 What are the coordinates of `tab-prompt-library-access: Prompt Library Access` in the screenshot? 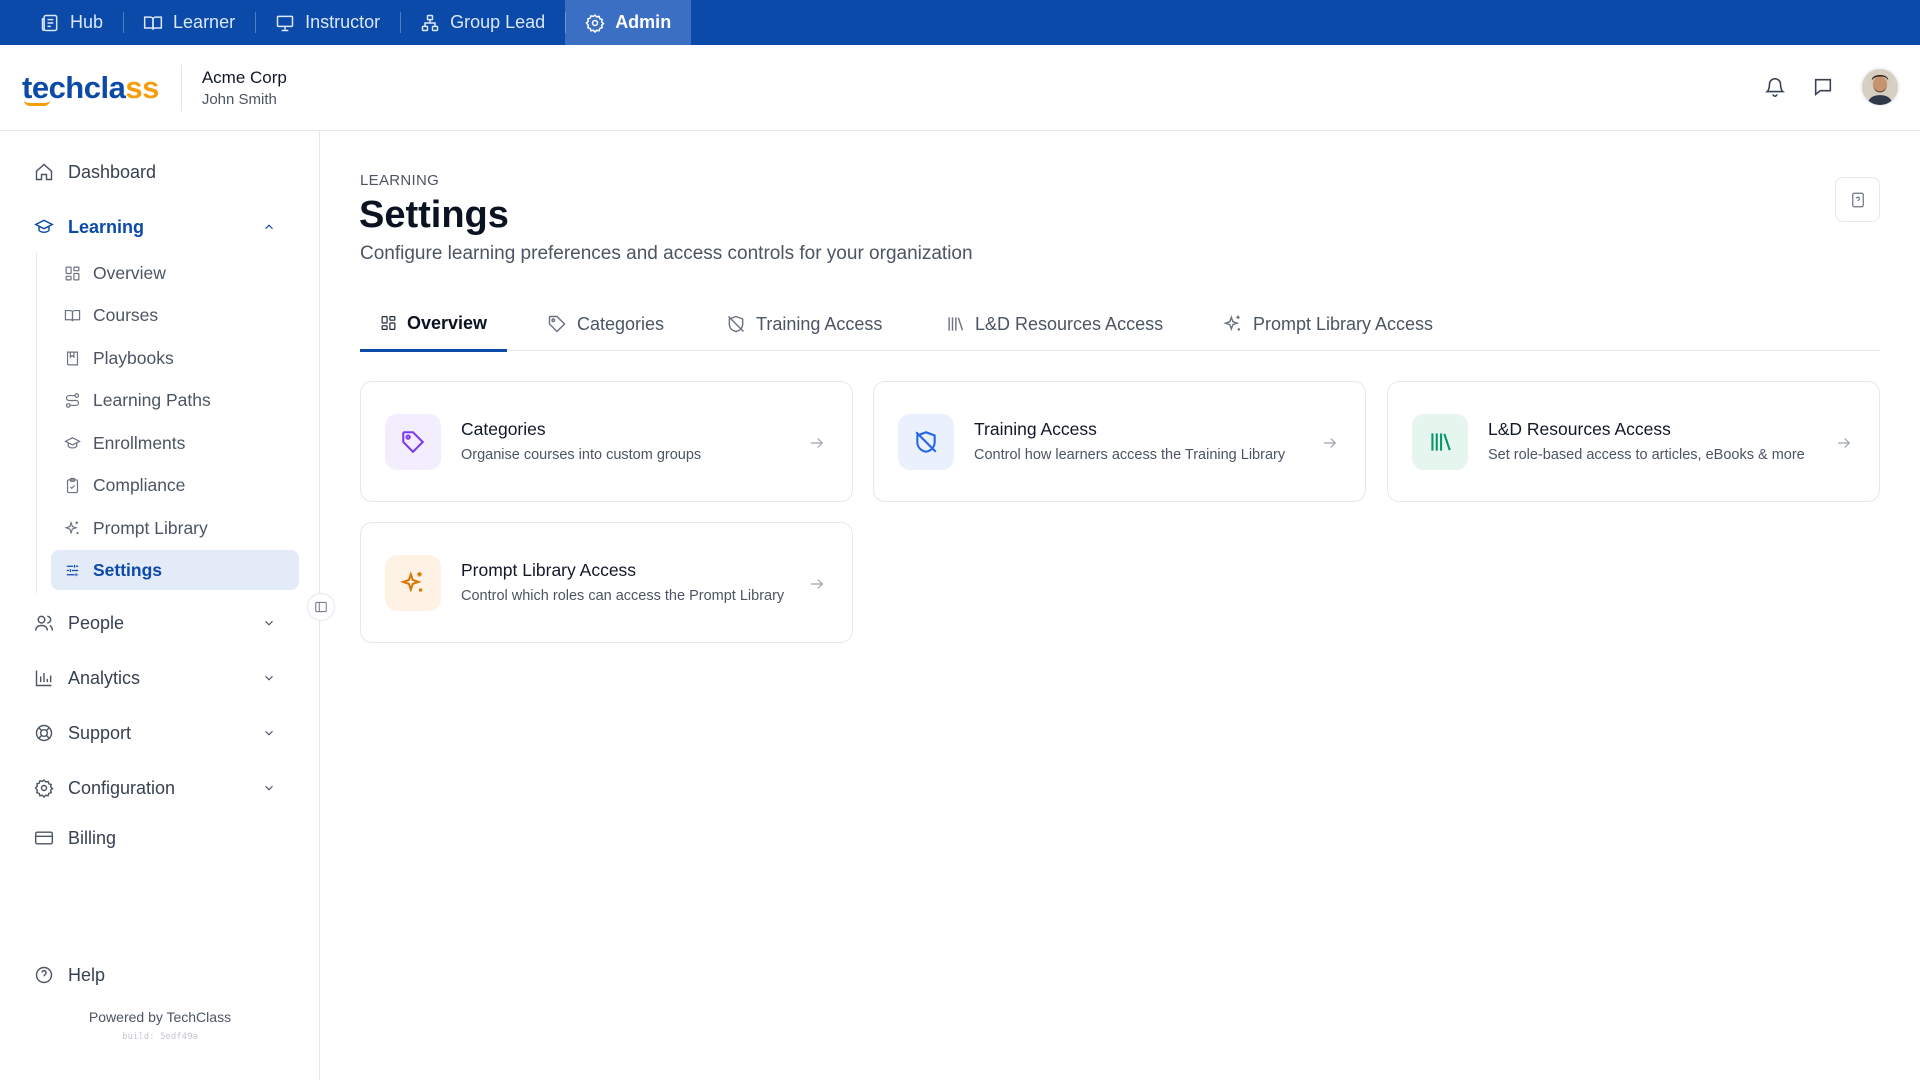 It's located at (1328, 324).